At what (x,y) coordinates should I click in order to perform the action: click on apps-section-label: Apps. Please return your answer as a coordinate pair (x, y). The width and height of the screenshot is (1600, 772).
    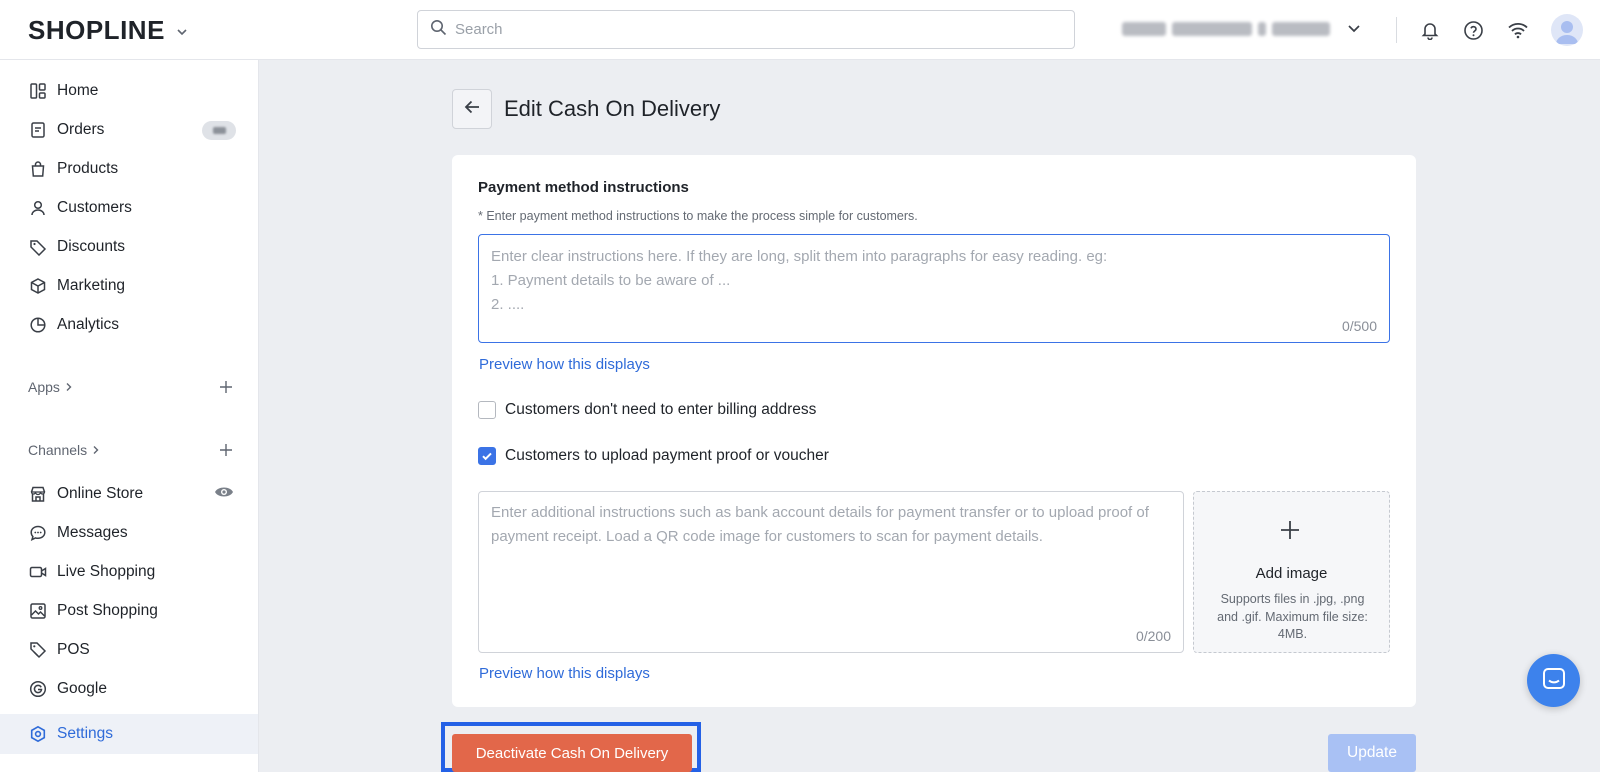
    Looking at the image, I should click on (44, 387).